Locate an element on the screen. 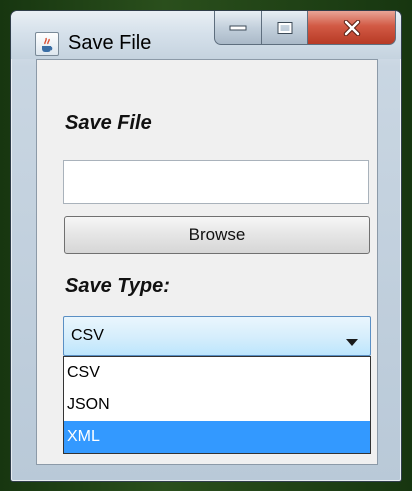 This screenshot has width=412, height=491. save-type-heading: Save Type: is located at coordinates (117, 286).